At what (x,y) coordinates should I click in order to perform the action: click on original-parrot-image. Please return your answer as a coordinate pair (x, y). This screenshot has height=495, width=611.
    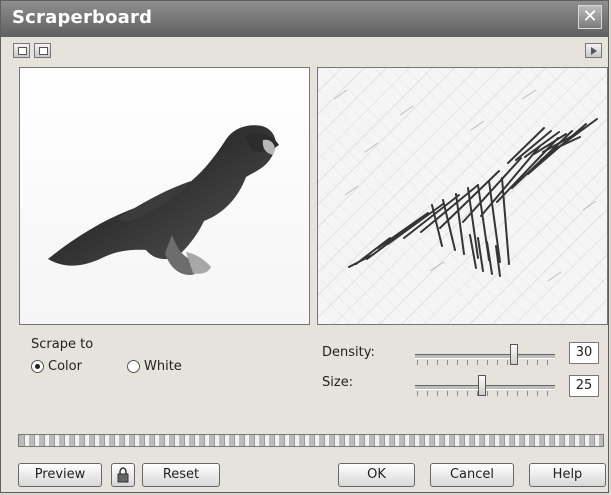
    Looking at the image, I should click on (163, 200).